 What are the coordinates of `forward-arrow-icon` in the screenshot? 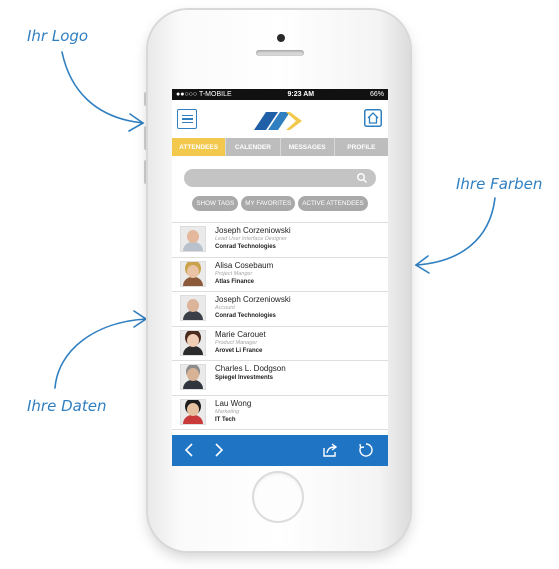 It's located at (218, 450).